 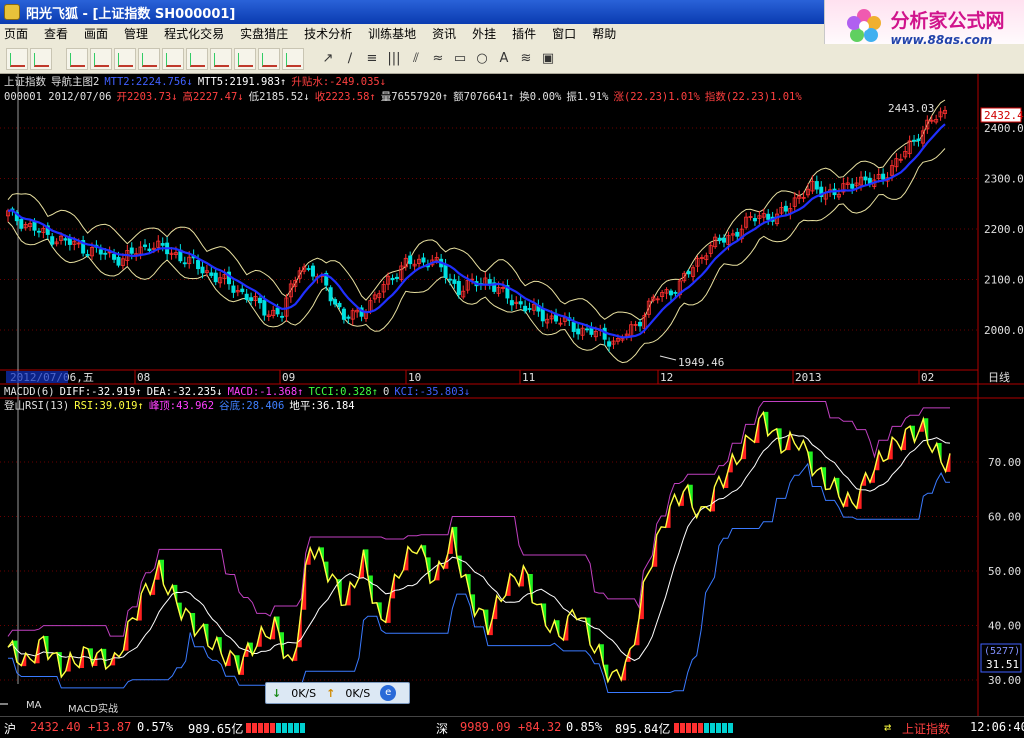 What do you see at coordinates (604, 34) in the screenshot?
I see `menu-item-12: 帮助` at bounding box center [604, 34].